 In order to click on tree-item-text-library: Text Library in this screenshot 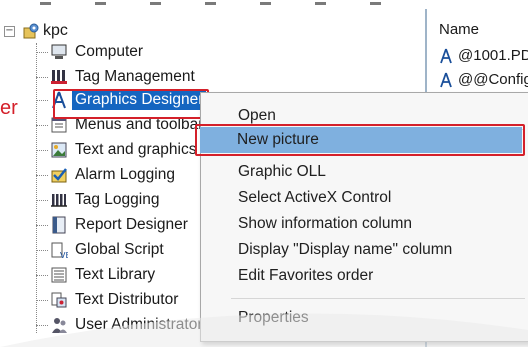, I will do `click(95, 275)`.